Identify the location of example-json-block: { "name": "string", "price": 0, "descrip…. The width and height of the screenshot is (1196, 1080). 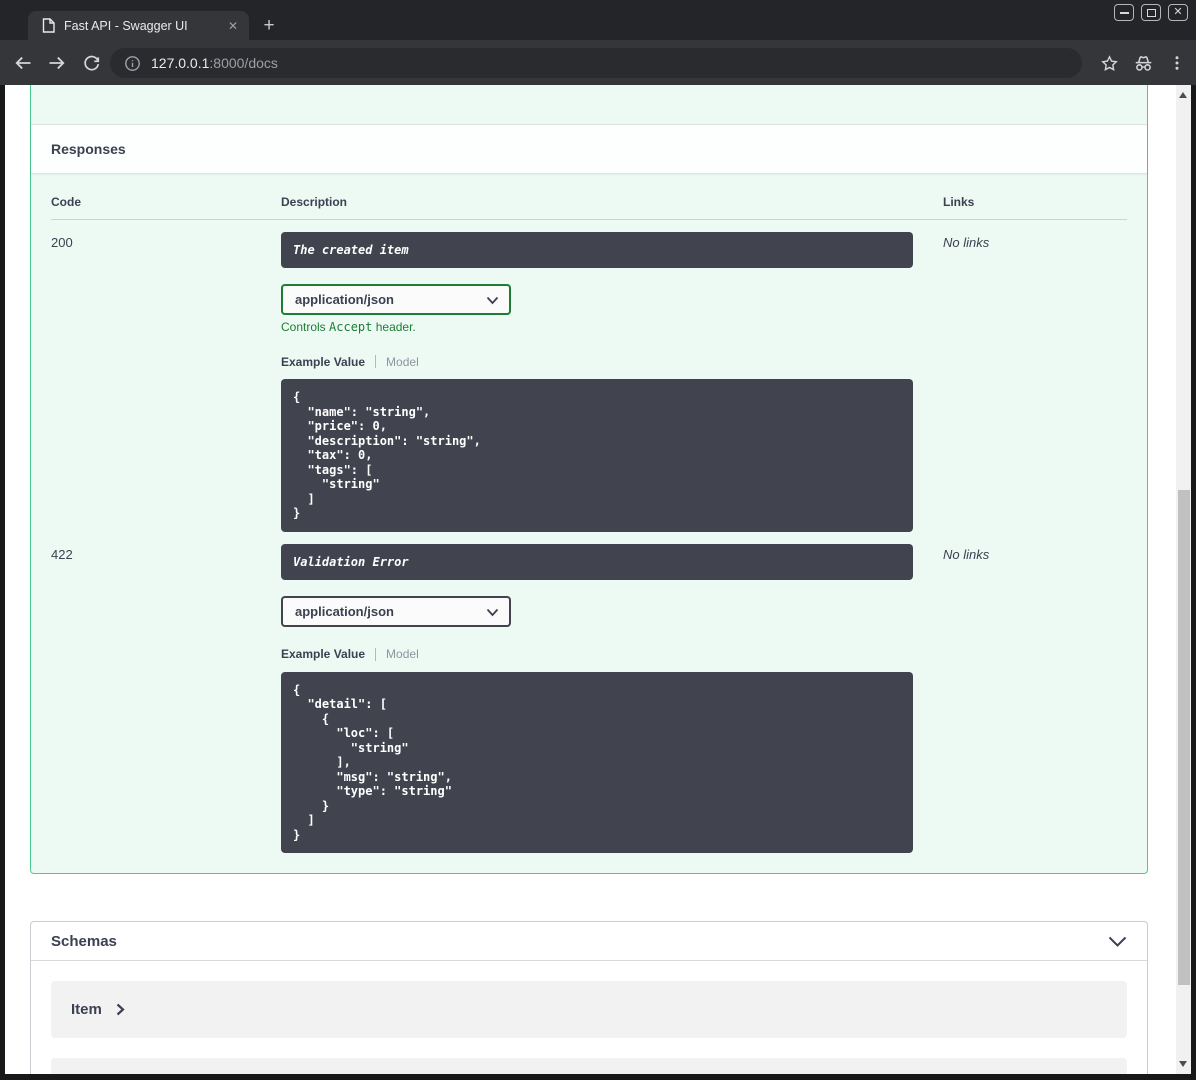
(597, 455).